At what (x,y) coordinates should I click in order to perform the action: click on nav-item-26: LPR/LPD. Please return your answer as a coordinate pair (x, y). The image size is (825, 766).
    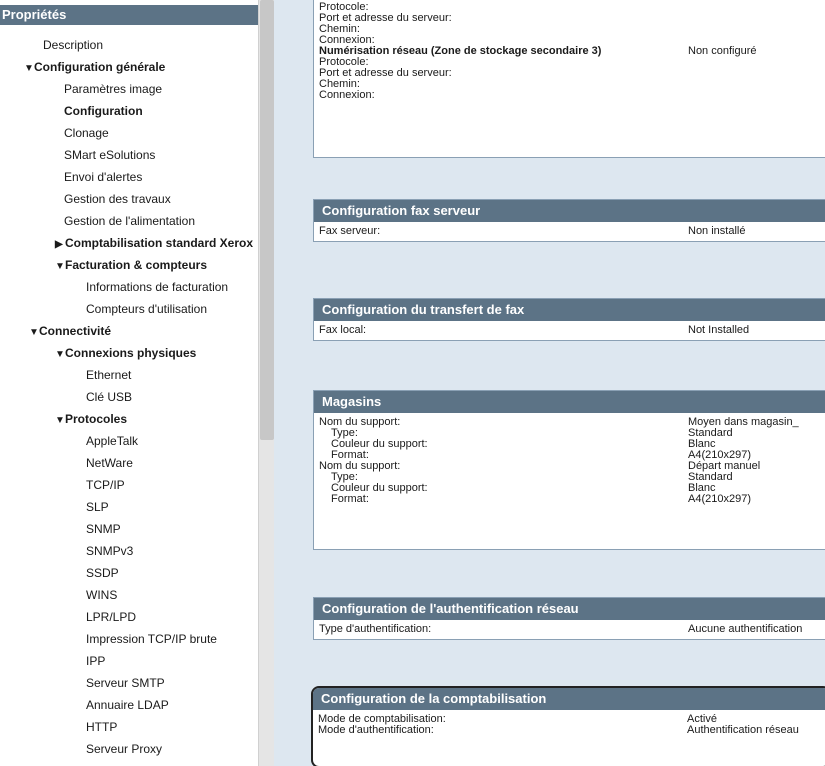
    Looking at the image, I should click on (129, 617).